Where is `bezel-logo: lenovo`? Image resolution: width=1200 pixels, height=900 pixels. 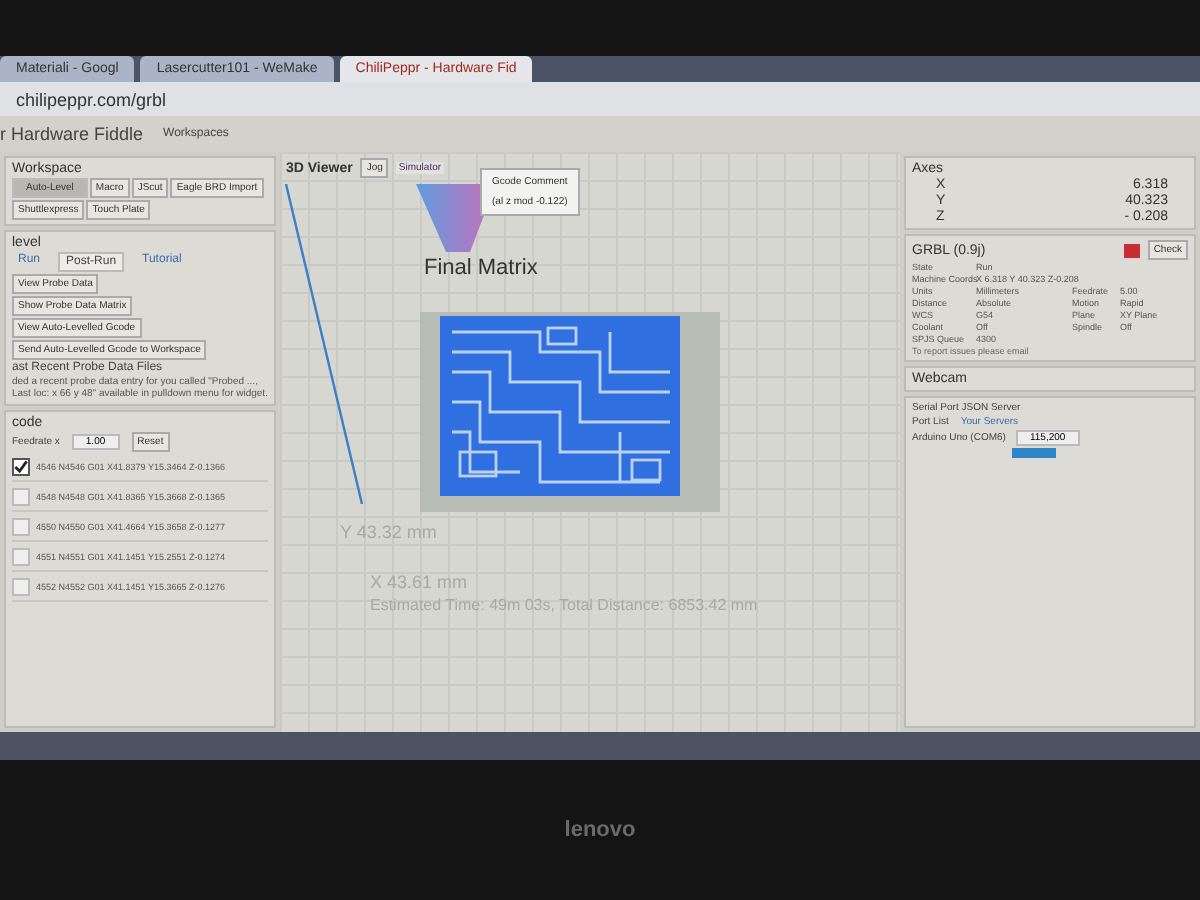 bezel-logo: lenovo is located at coordinates (600, 830).